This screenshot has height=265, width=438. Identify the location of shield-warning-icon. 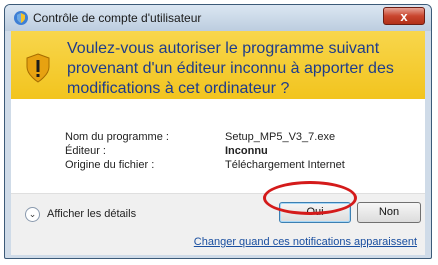
(38, 68).